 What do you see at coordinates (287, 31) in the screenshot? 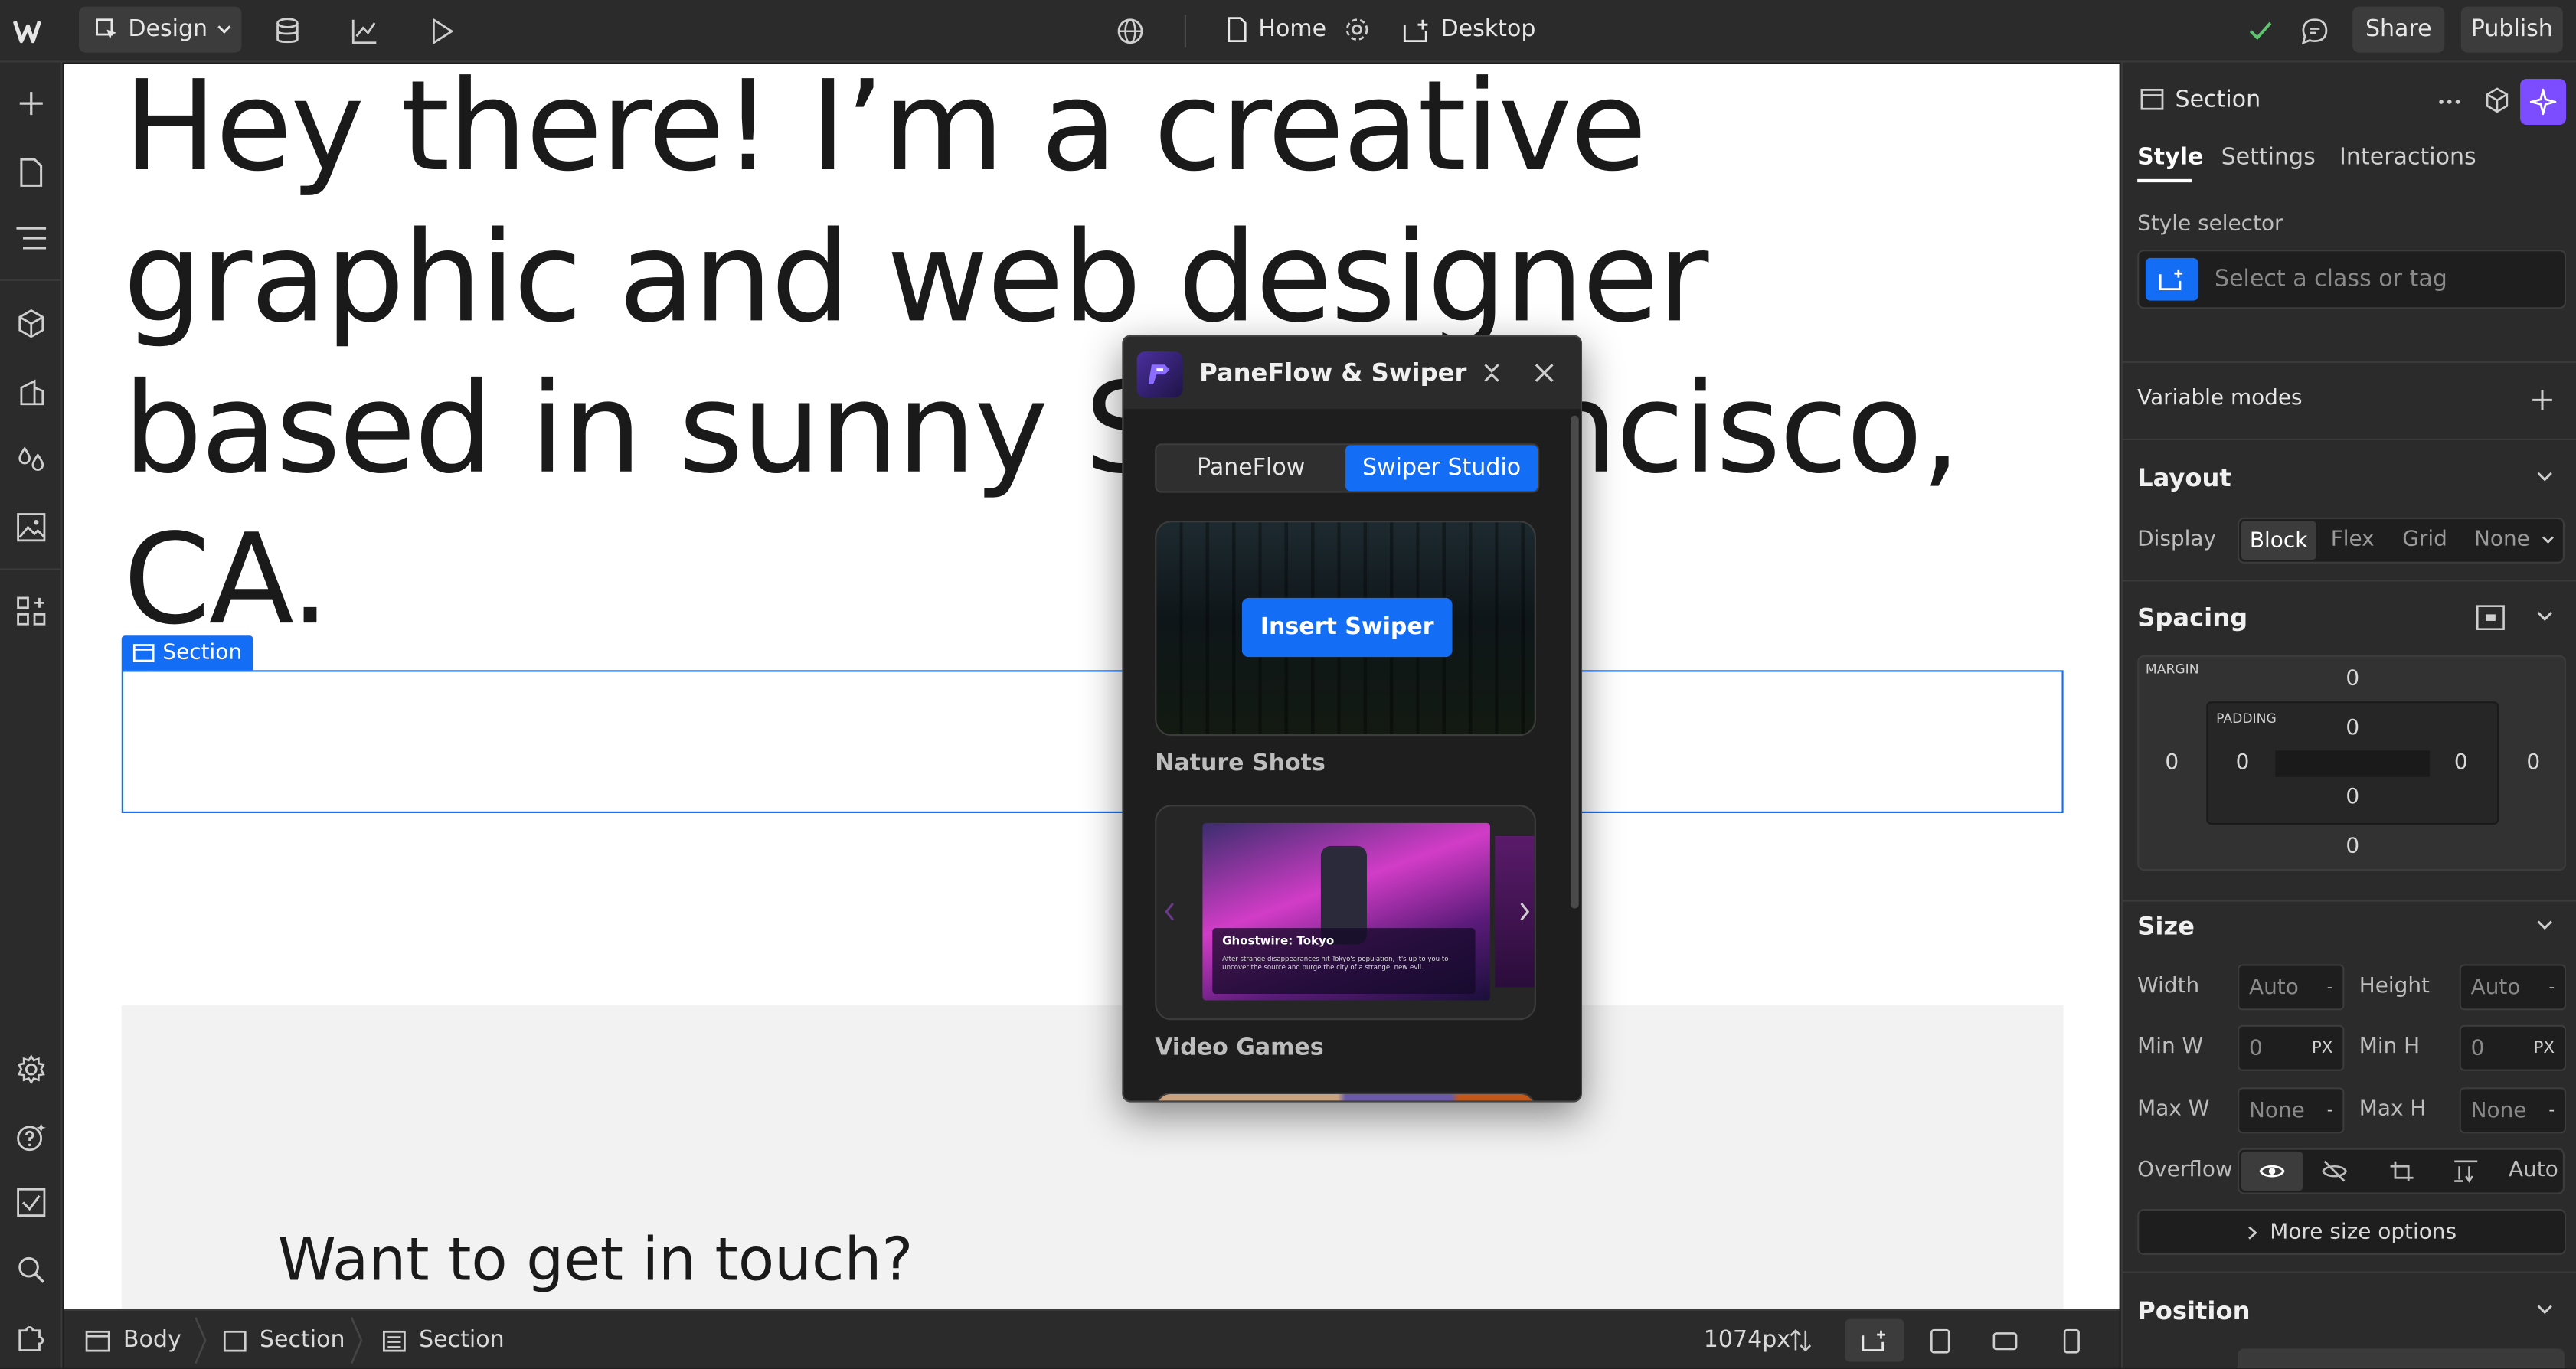
I see `cms-database-icon` at bounding box center [287, 31].